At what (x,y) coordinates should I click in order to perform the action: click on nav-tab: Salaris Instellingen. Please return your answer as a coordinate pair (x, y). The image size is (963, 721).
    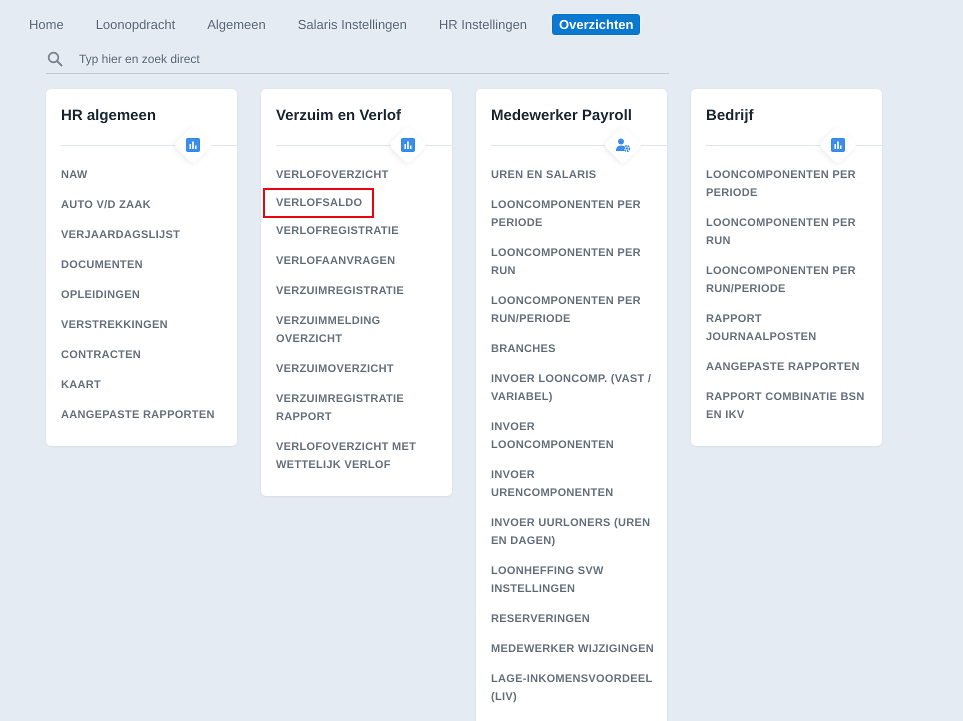
    Looking at the image, I should click on (352, 24).